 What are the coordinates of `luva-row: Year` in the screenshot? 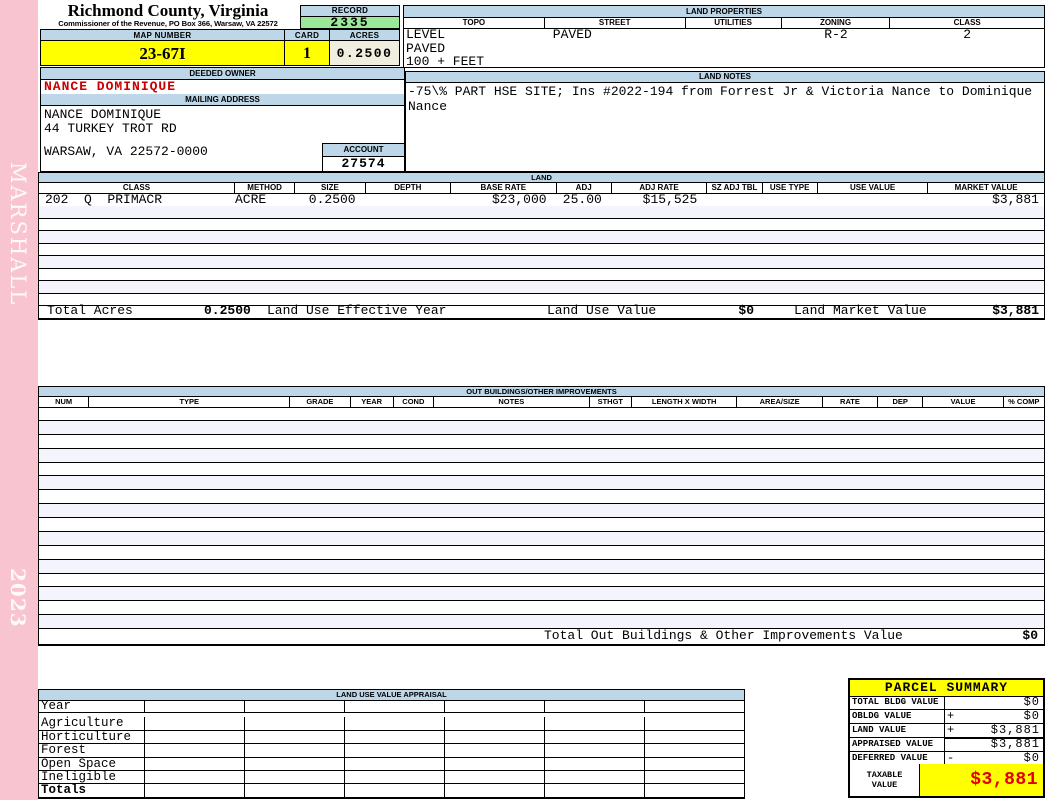 It's located at (391, 707).